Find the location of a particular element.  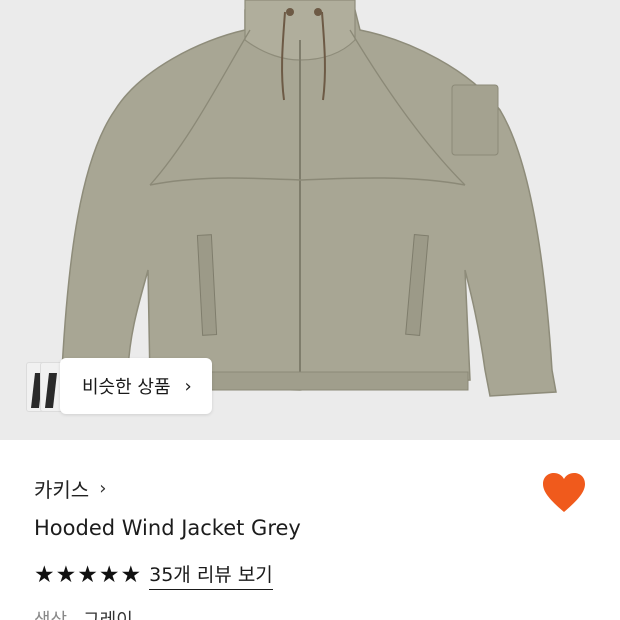

wishlist-button is located at coordinates (564, 493).